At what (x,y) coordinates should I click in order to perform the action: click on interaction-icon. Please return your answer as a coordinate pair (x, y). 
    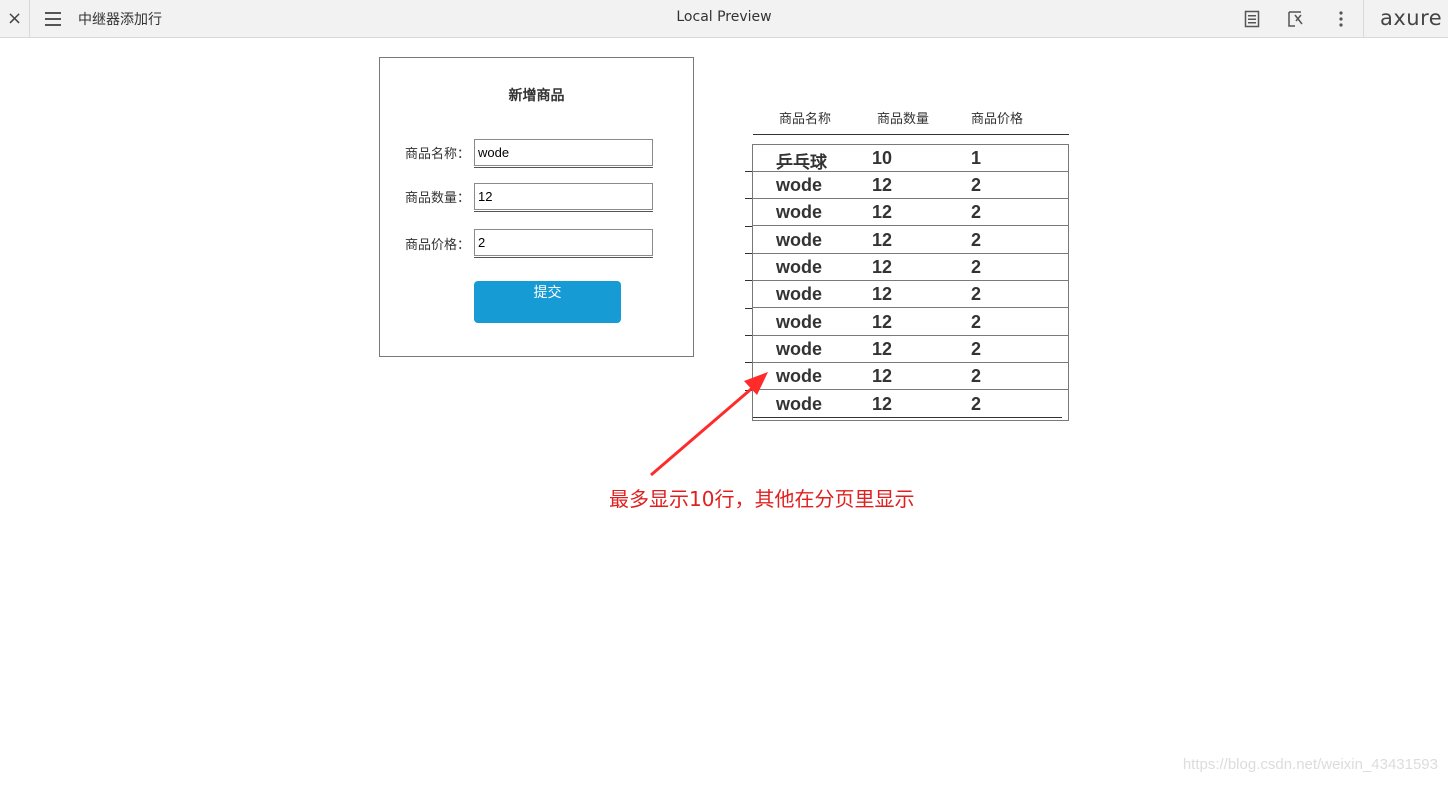
    Looking at the image, I should click on (1295, 19).